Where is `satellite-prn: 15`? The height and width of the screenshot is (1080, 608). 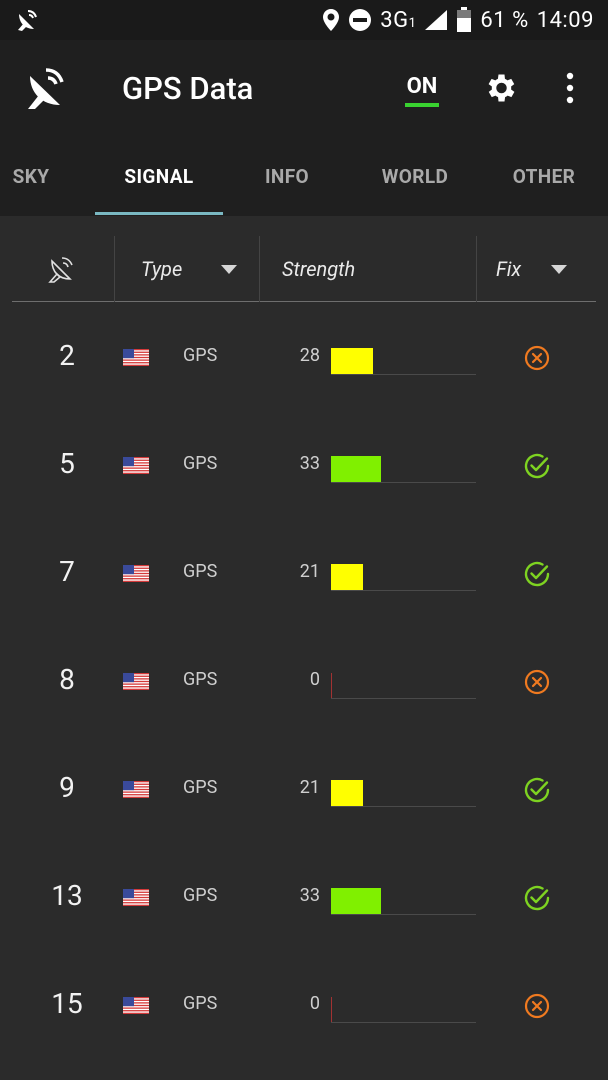
satellite-prn: 15 is located at coordinates (67, 1003).